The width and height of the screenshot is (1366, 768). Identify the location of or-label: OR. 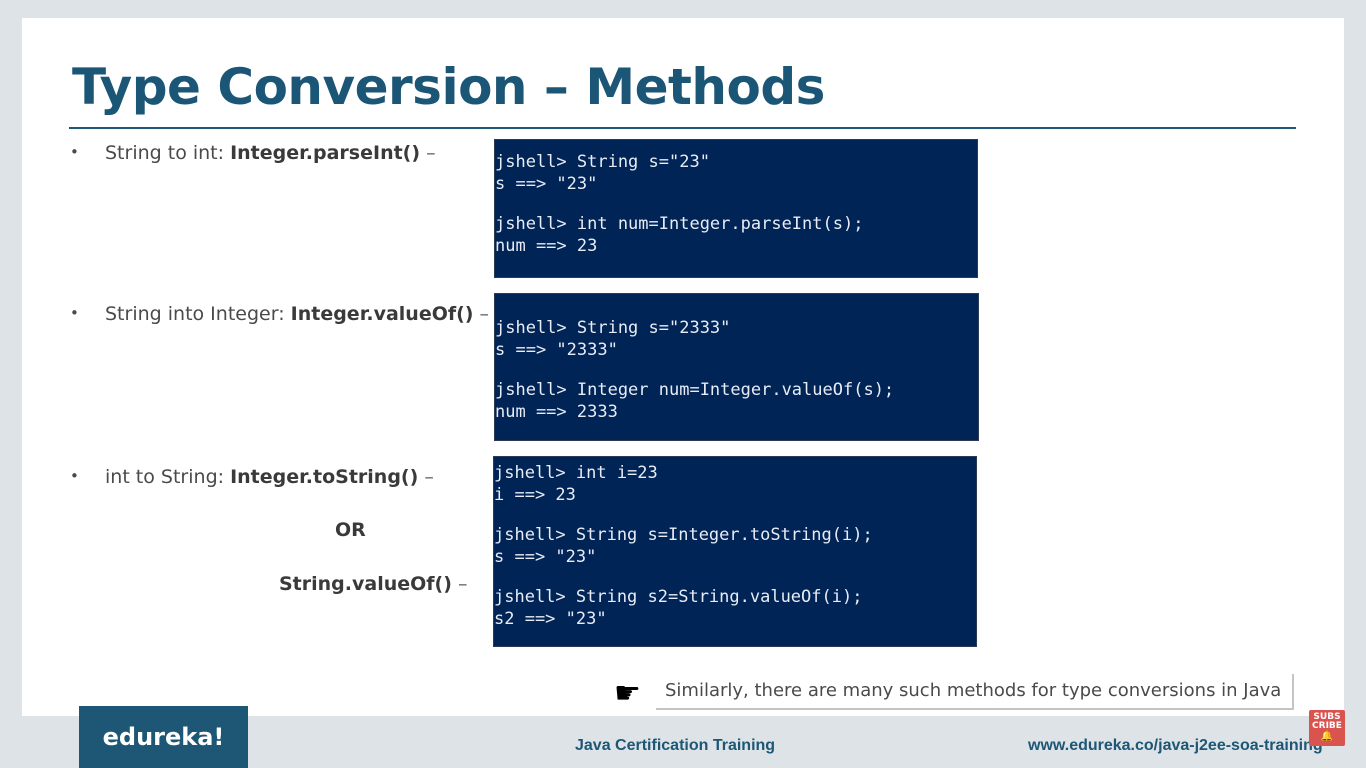
(350, 530).